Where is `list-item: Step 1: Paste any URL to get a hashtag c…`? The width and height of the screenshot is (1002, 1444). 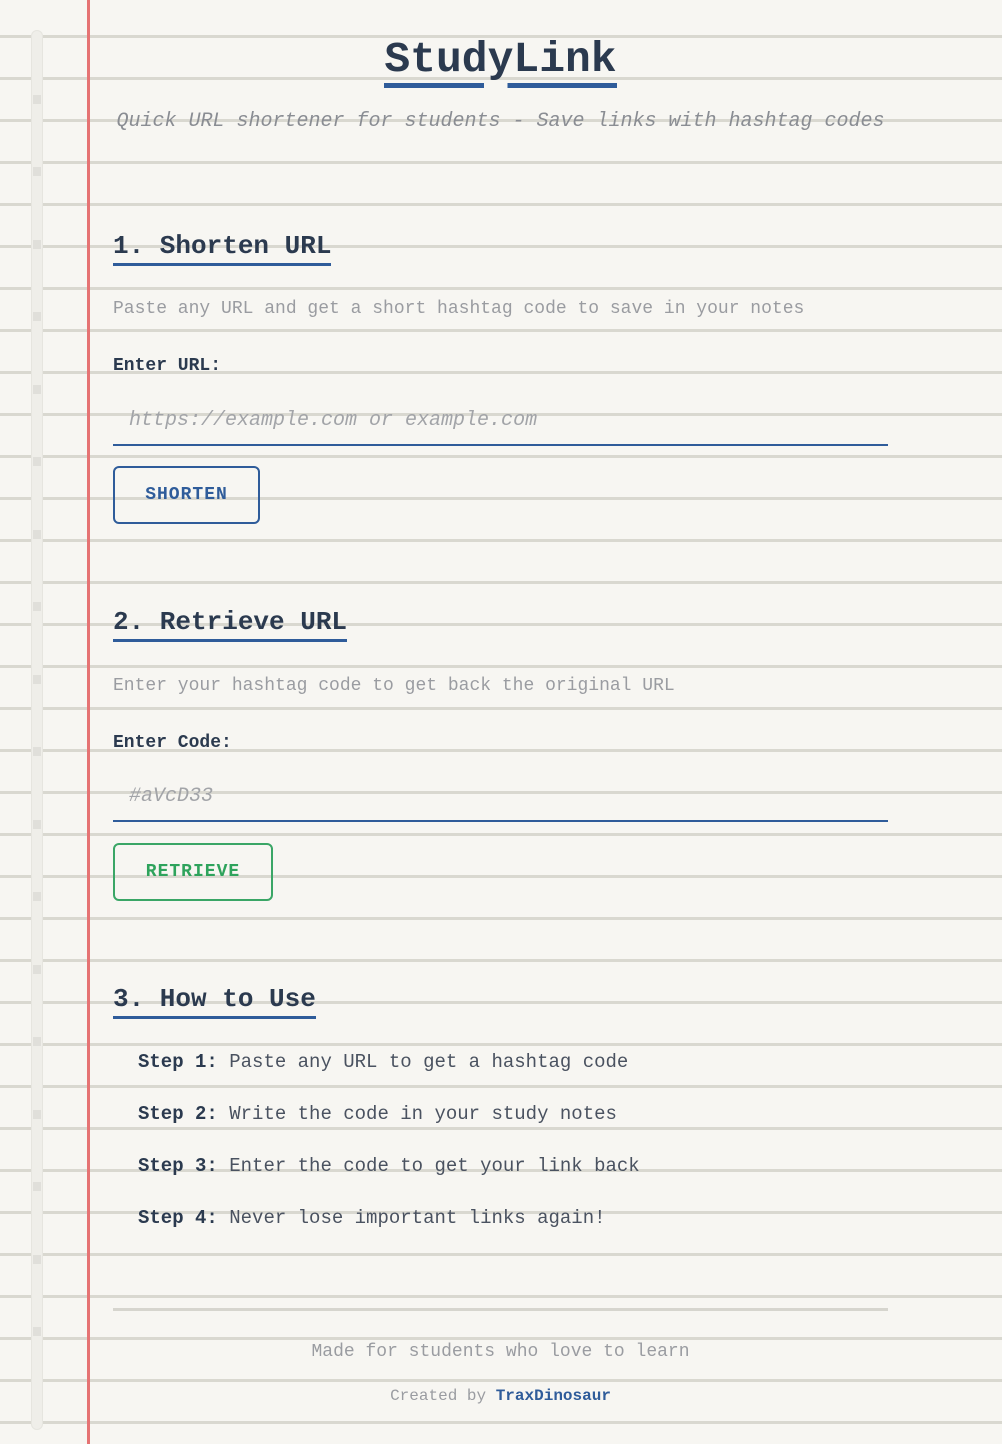 list-item: Step 1: Paste any URL to get a hashtag c… is located at coordinates (513, 1073).